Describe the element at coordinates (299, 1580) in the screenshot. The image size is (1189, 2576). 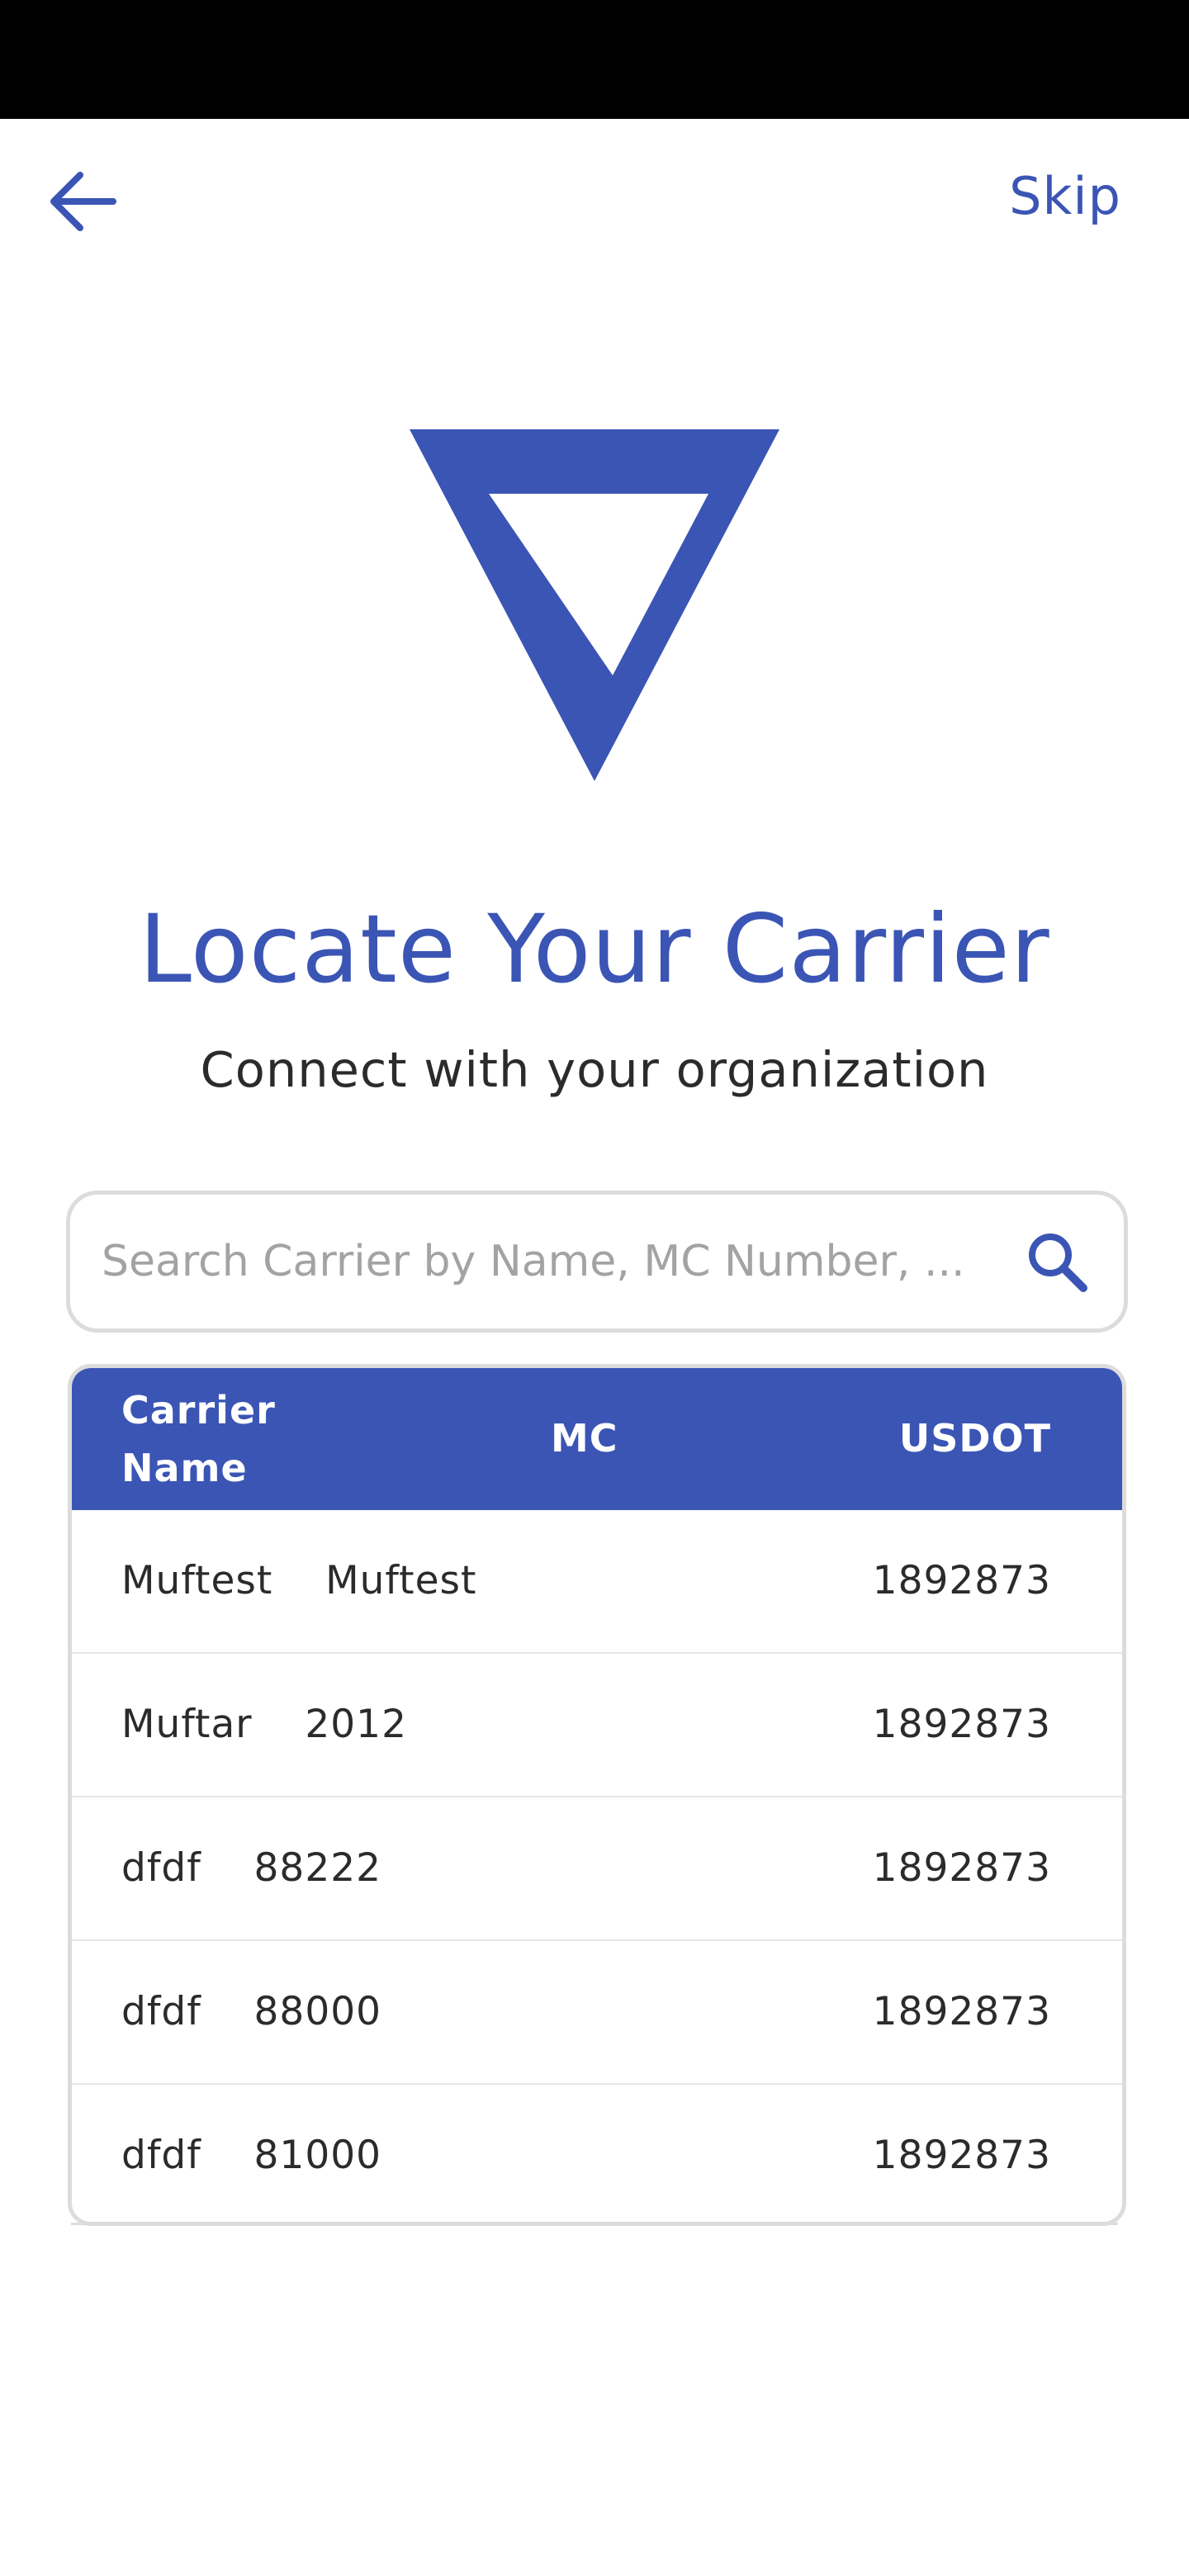
I see `carrier-name-cell: Muftest Muftest` at that location.